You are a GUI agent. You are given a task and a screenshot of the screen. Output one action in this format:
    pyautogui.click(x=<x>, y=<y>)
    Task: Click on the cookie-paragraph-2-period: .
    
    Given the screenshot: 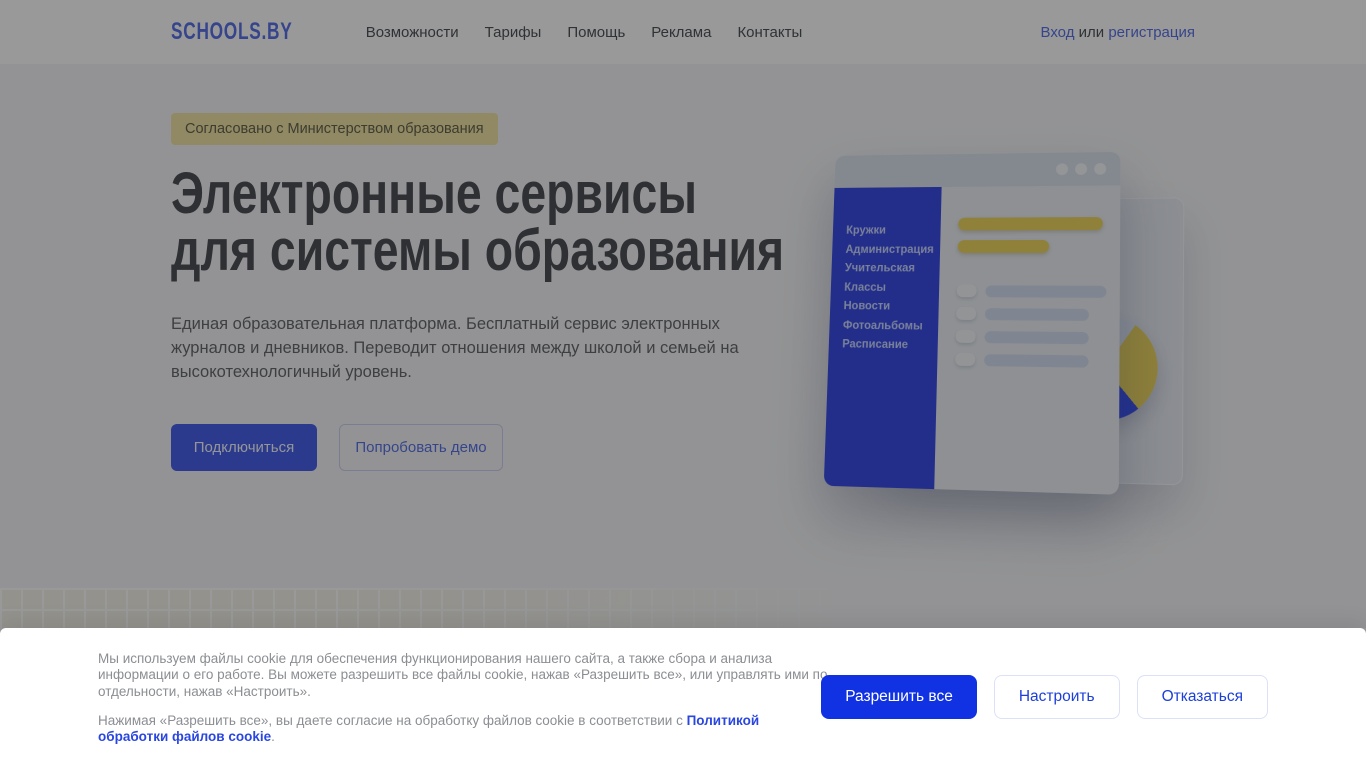 What is the action you would take?
    pyautogui.click(x=273, y=737)
    